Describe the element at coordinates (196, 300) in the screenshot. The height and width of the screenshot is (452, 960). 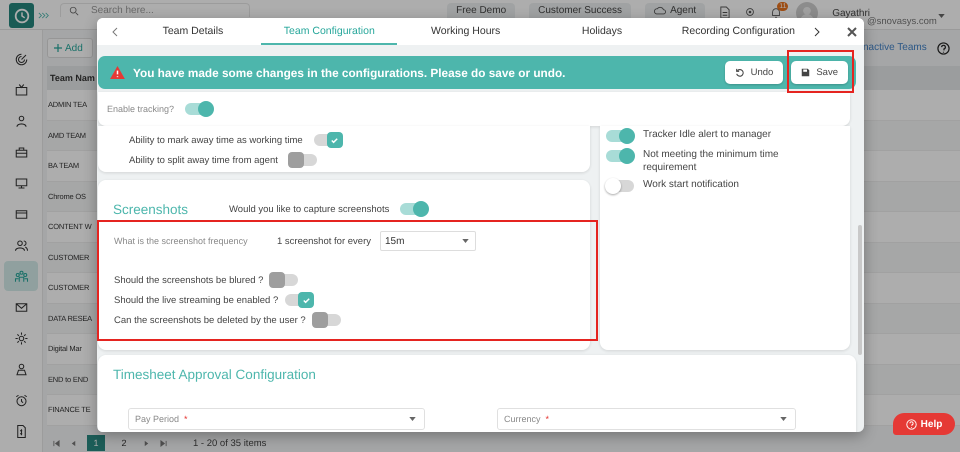
I see `option-label: Should the live streaming be enabled ?` at that location.